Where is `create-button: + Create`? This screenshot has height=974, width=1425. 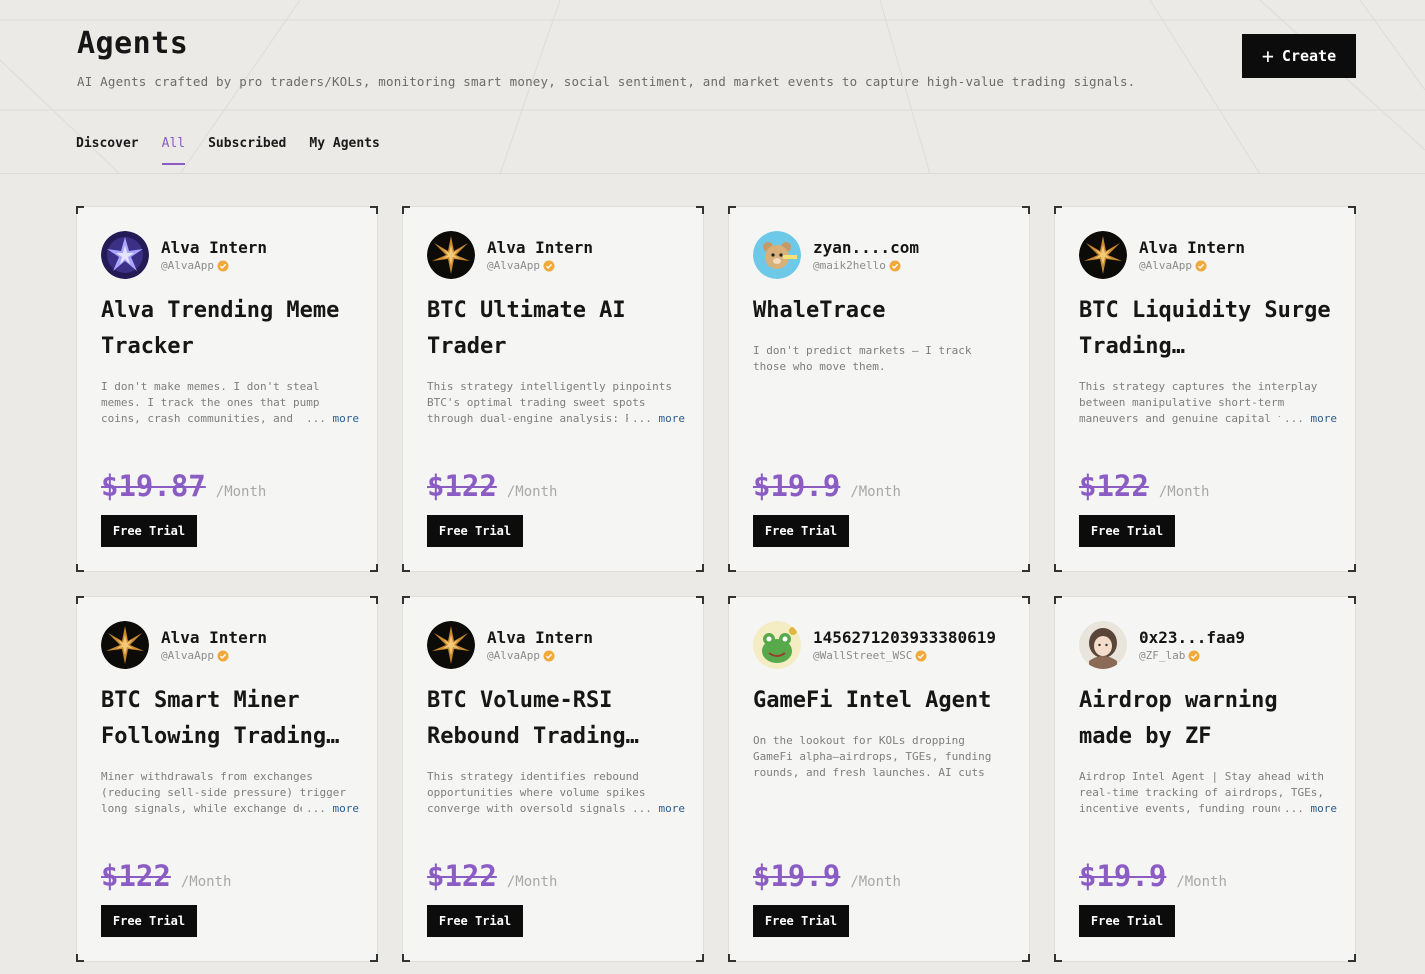
create-button: + Create is located at coordinates (1299, 56).